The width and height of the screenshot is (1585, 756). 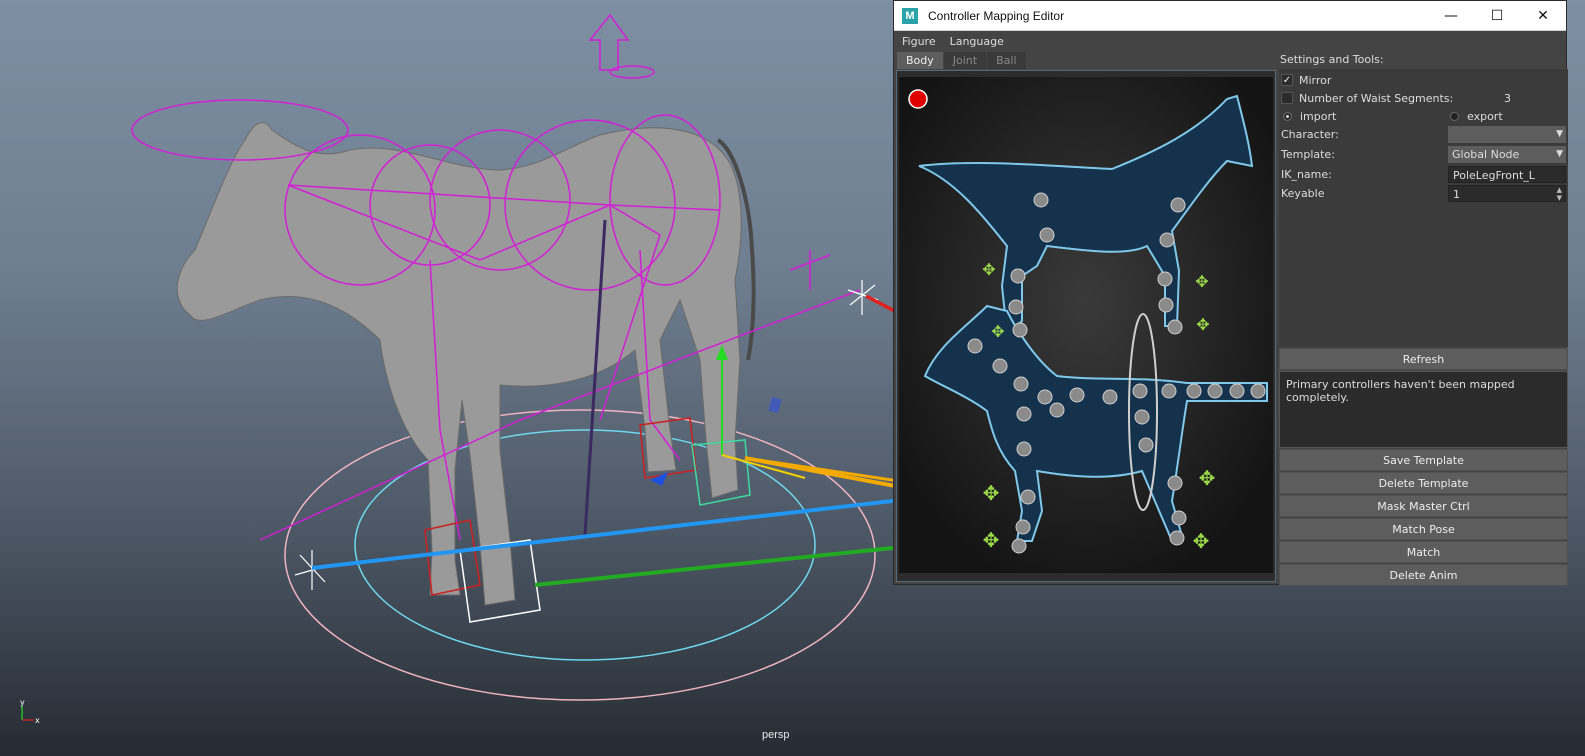 I want to click on menu-figure: Figure, so click(x=919, y=41).